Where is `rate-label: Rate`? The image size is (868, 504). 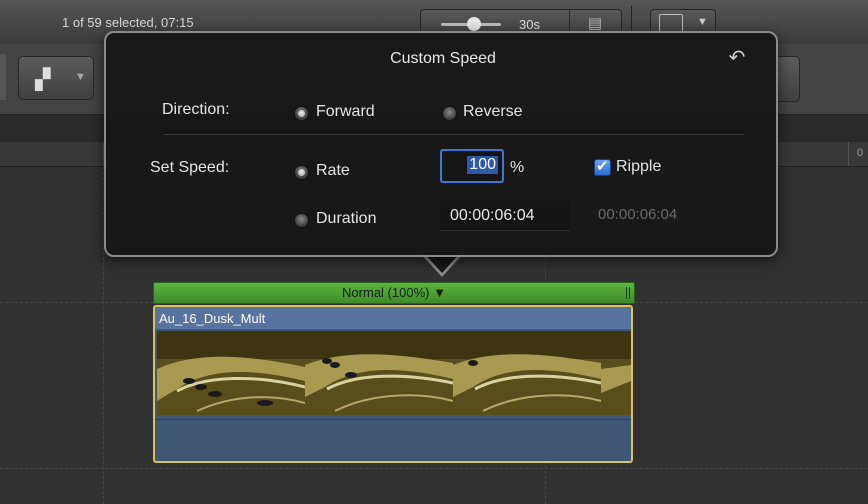
rate-label: Rate is located at coordinates (333, 171).